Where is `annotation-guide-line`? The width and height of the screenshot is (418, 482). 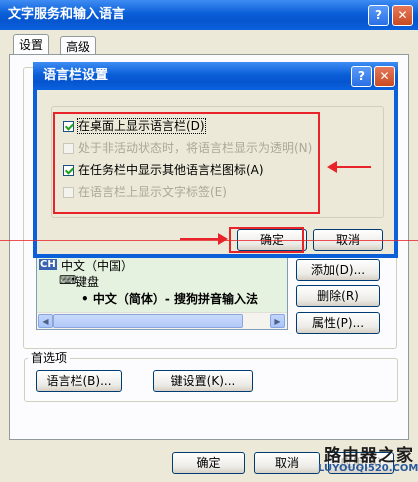
annotation-guide-line is located at coordinates (209, 240).